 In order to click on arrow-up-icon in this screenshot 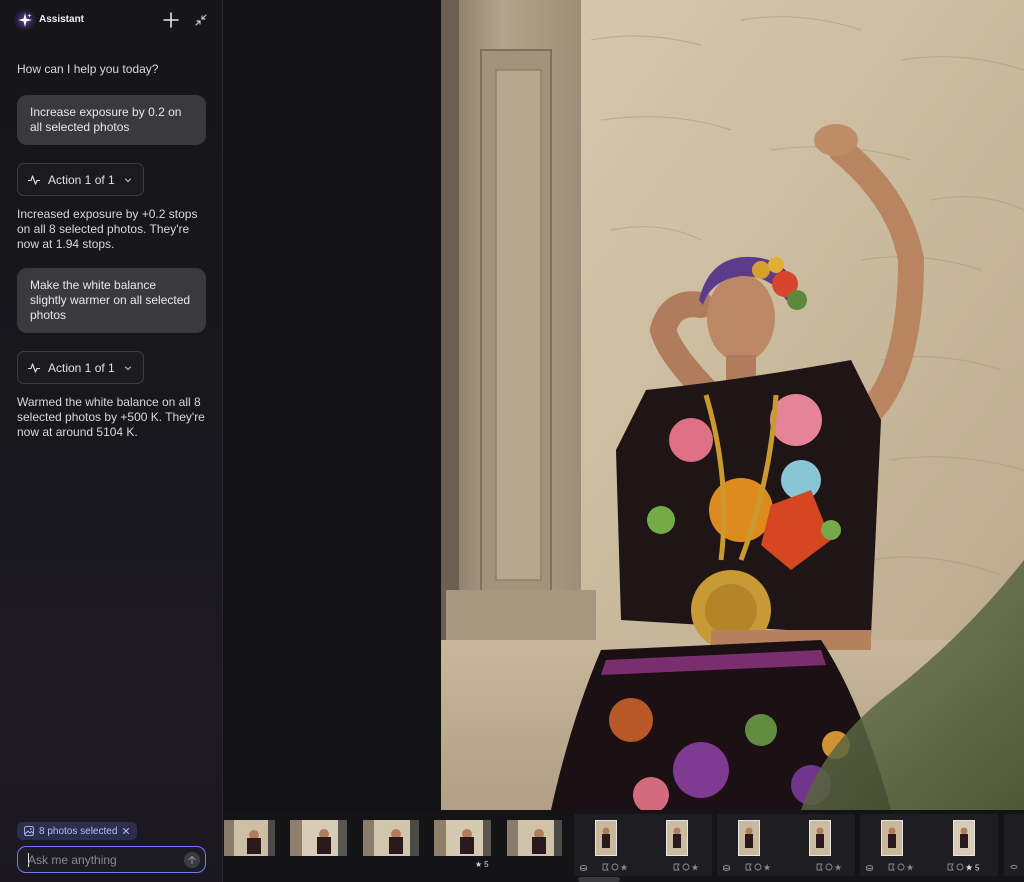, I will do `click(192, 860)`.